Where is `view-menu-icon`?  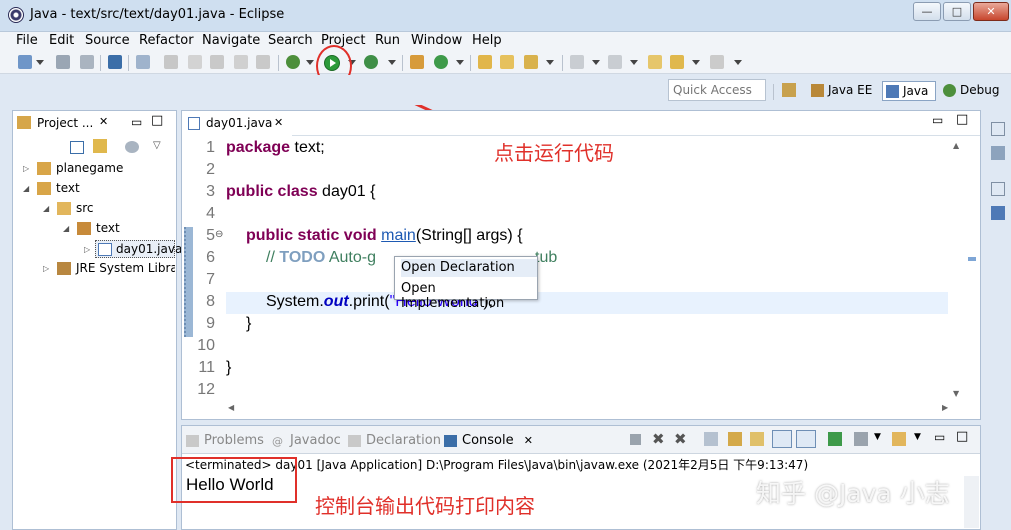
view-menu-icon is located at coordinates (132, 147).